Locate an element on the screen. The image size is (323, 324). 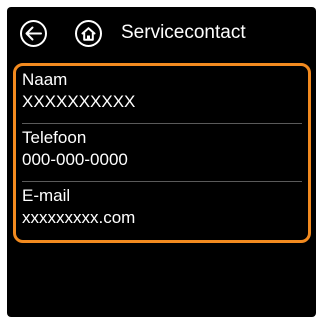
home-button is located at coordinates (88, 33).